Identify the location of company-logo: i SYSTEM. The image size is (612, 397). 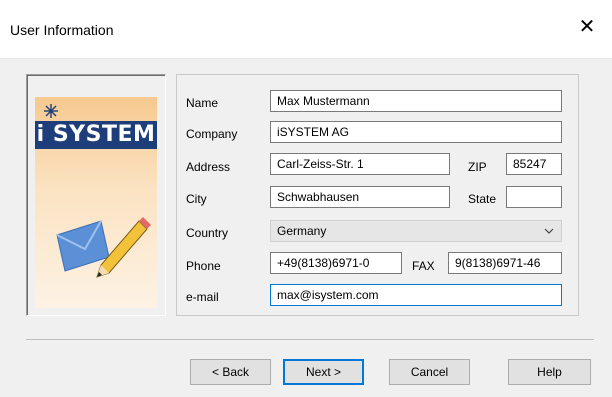
(96, 135).